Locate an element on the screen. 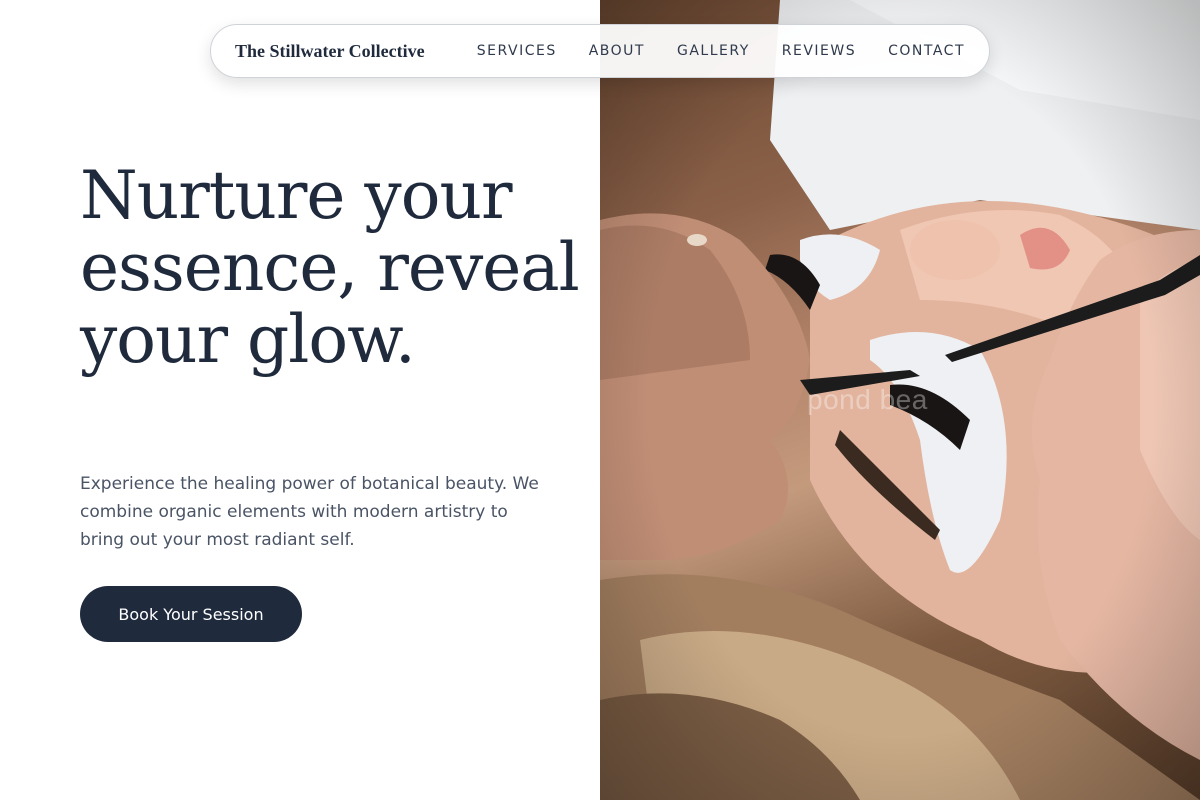 The image size is (1200, 800). nav-link-gallery: GALLERY is located at coordinates (713, 51).